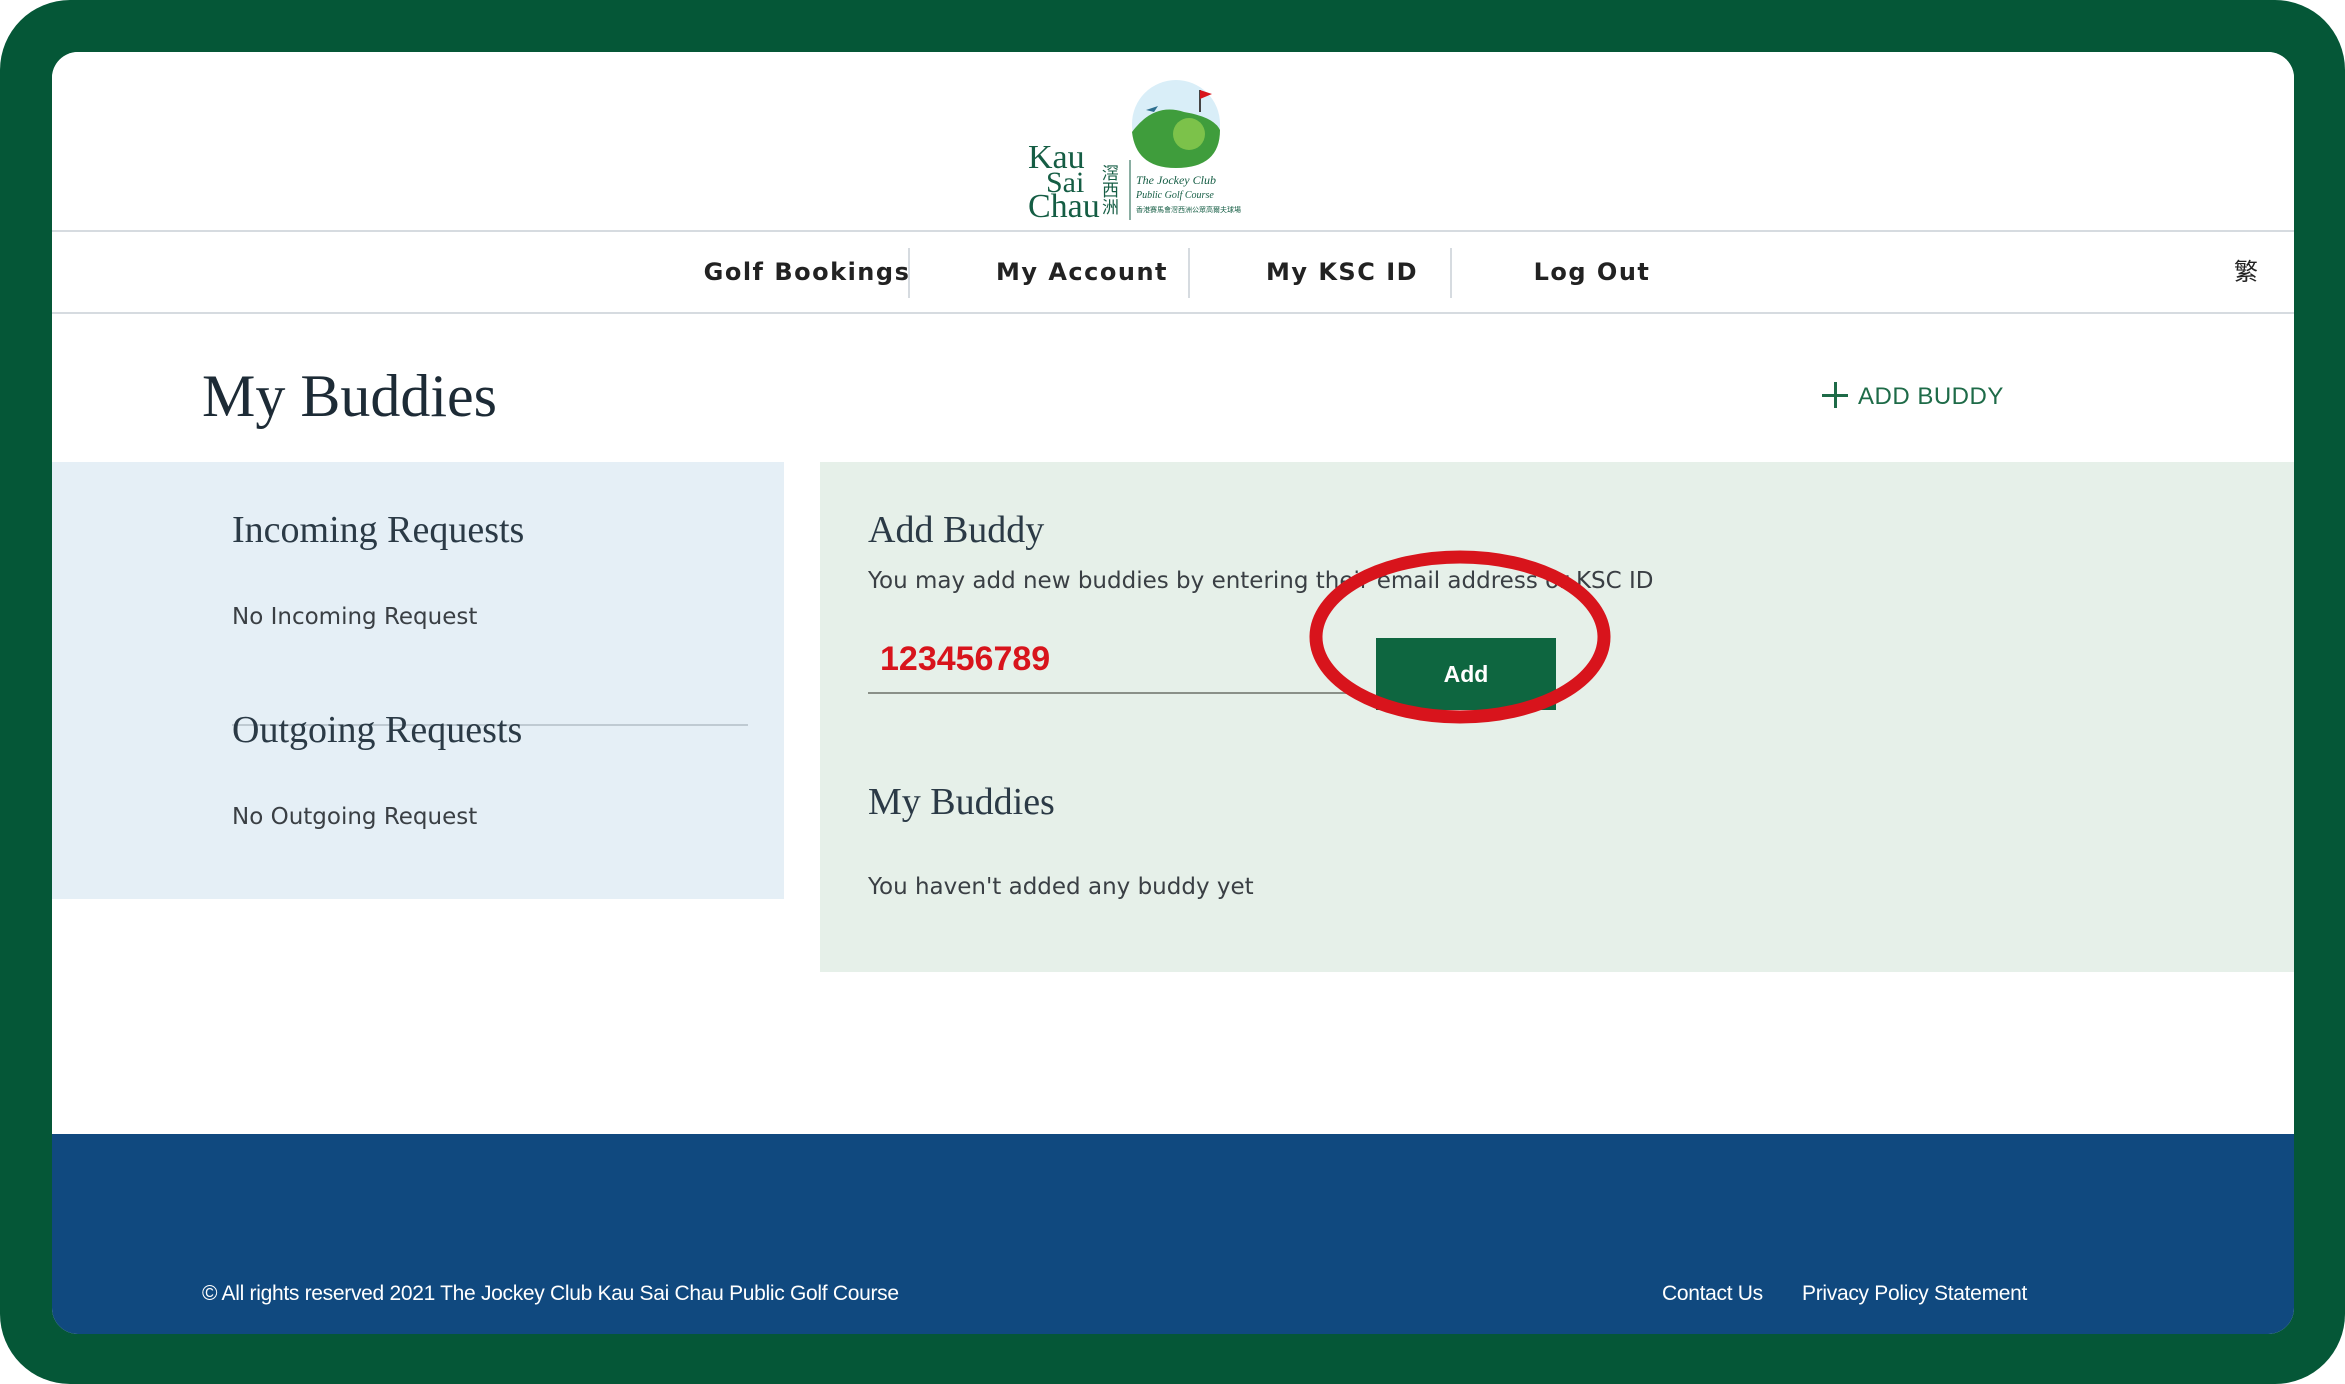  What do you see at coordinates (1174, 195) in the screenshot?
I see `logo-subtitle-2: Public Golf Course` at bounding box center [1174, 195].